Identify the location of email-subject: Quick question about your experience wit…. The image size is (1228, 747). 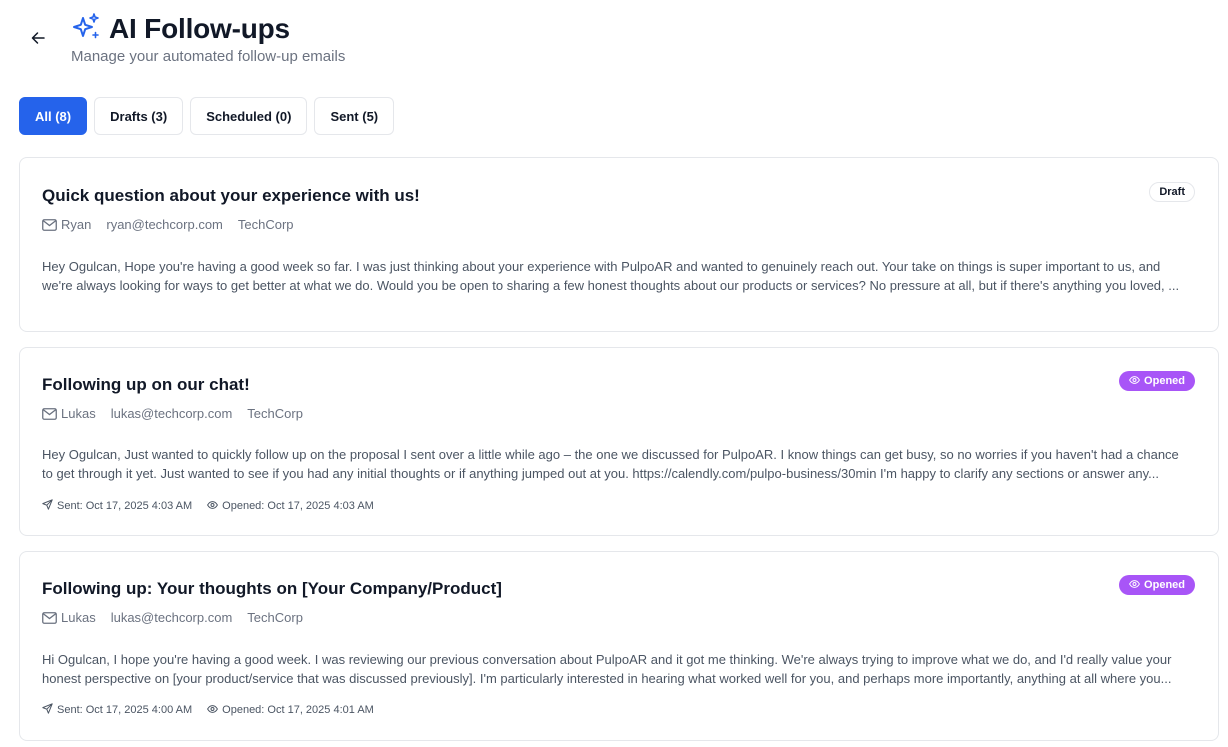
(231, 195).